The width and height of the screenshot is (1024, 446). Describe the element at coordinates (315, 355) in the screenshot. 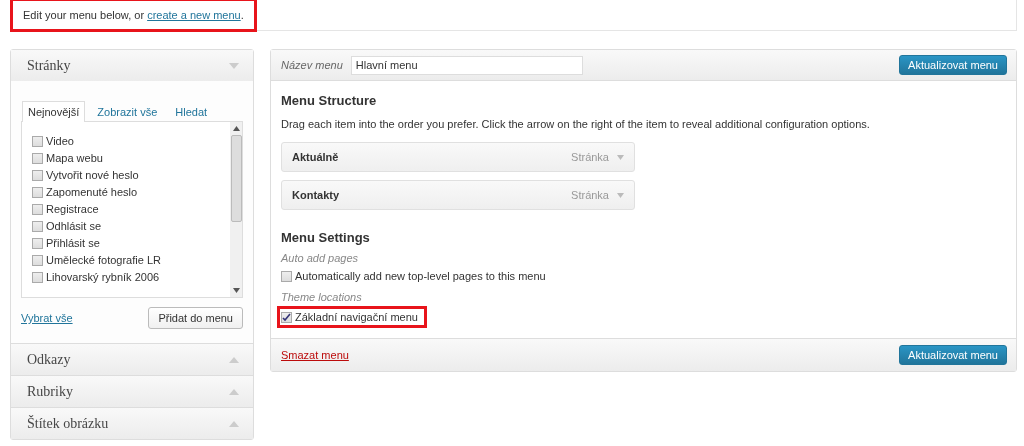

I see `delete-menu-link: Smazat menu` at that location.